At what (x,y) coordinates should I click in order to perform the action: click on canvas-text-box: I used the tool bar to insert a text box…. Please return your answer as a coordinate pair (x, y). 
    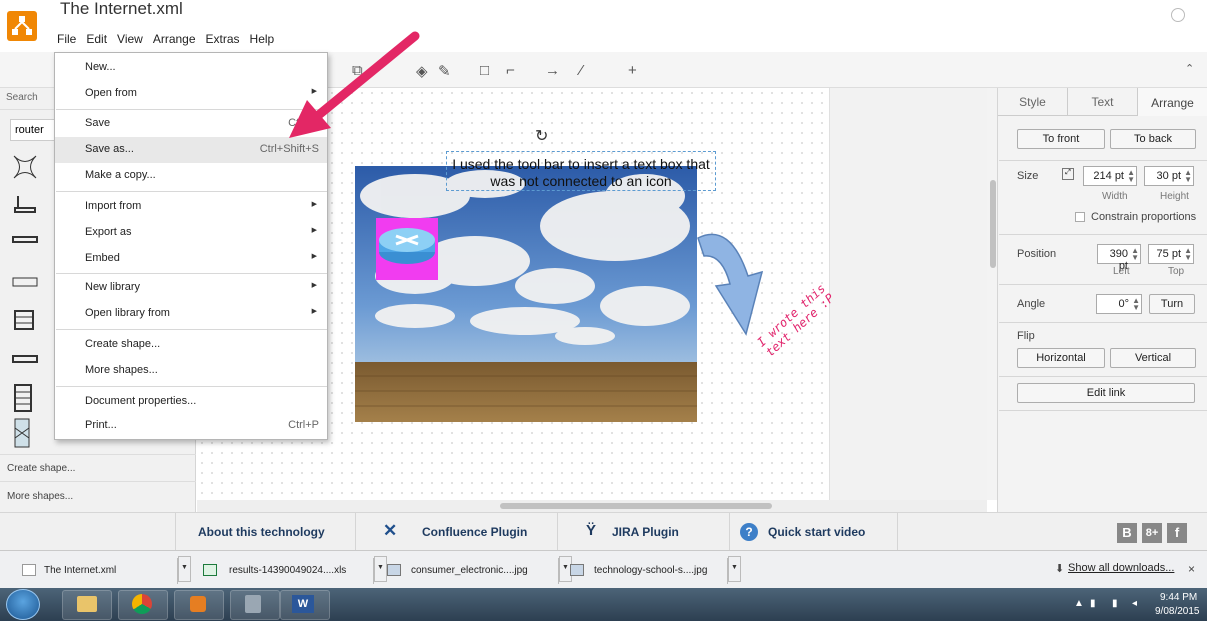
    Looking at the image, I should click on (581, 171).